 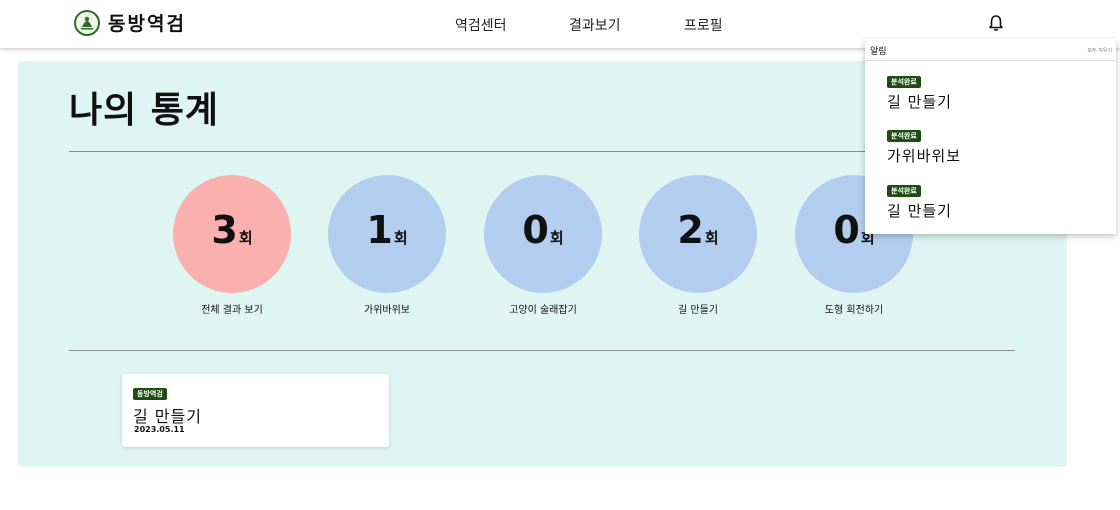 I want to click on logo-emblem-icon, so click(x=87, y=22).